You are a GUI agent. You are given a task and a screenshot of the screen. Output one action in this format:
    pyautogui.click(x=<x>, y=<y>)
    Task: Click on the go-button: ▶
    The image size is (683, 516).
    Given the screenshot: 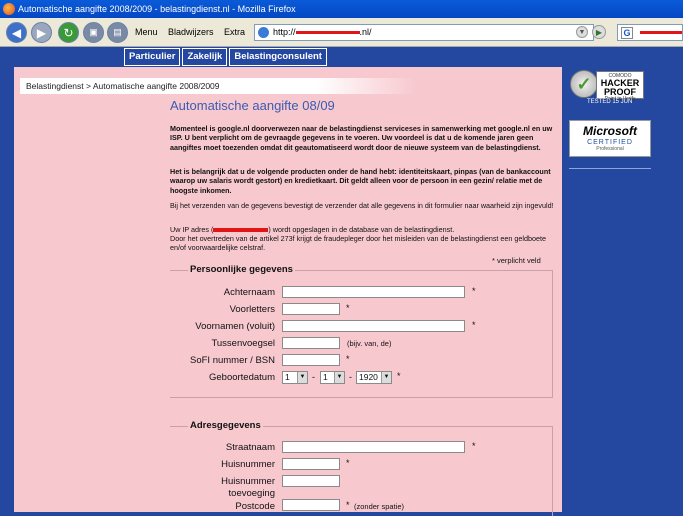 What is the action you would take?
    pyautogui.click(x=599, y=32)
    